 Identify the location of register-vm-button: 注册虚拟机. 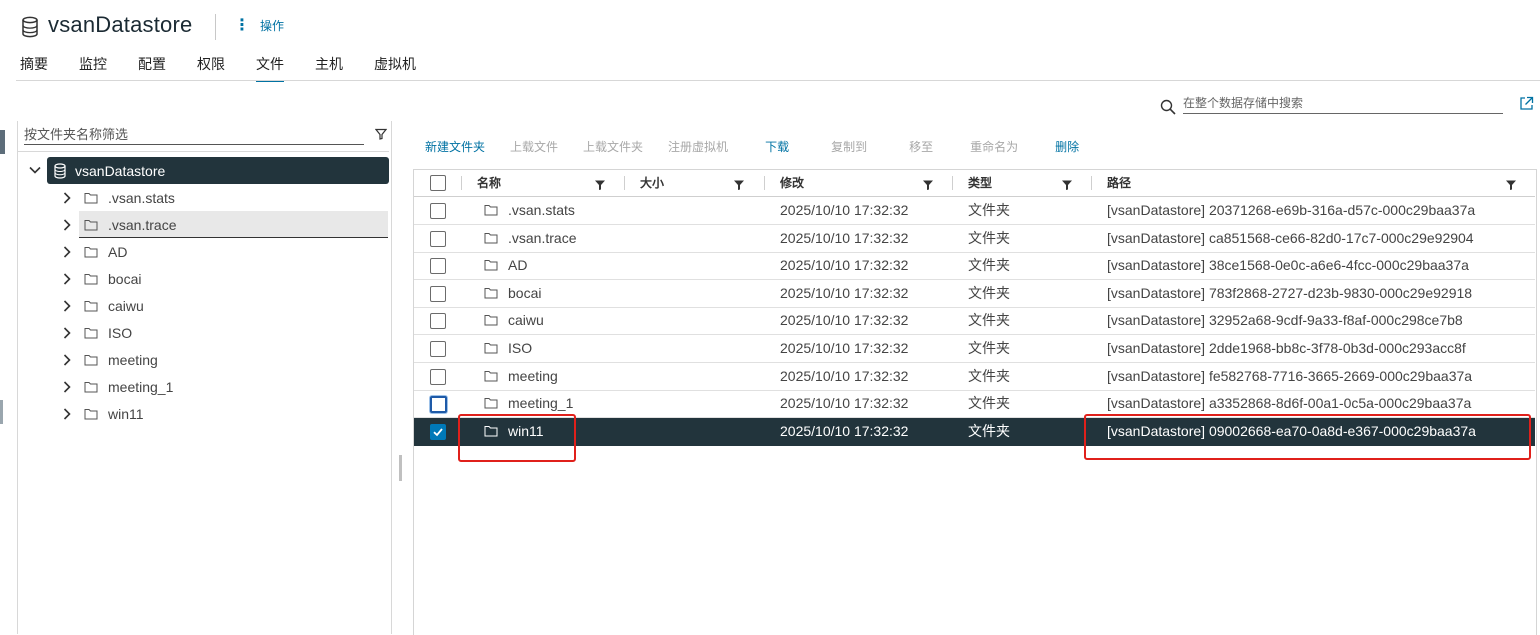
(698, 146).